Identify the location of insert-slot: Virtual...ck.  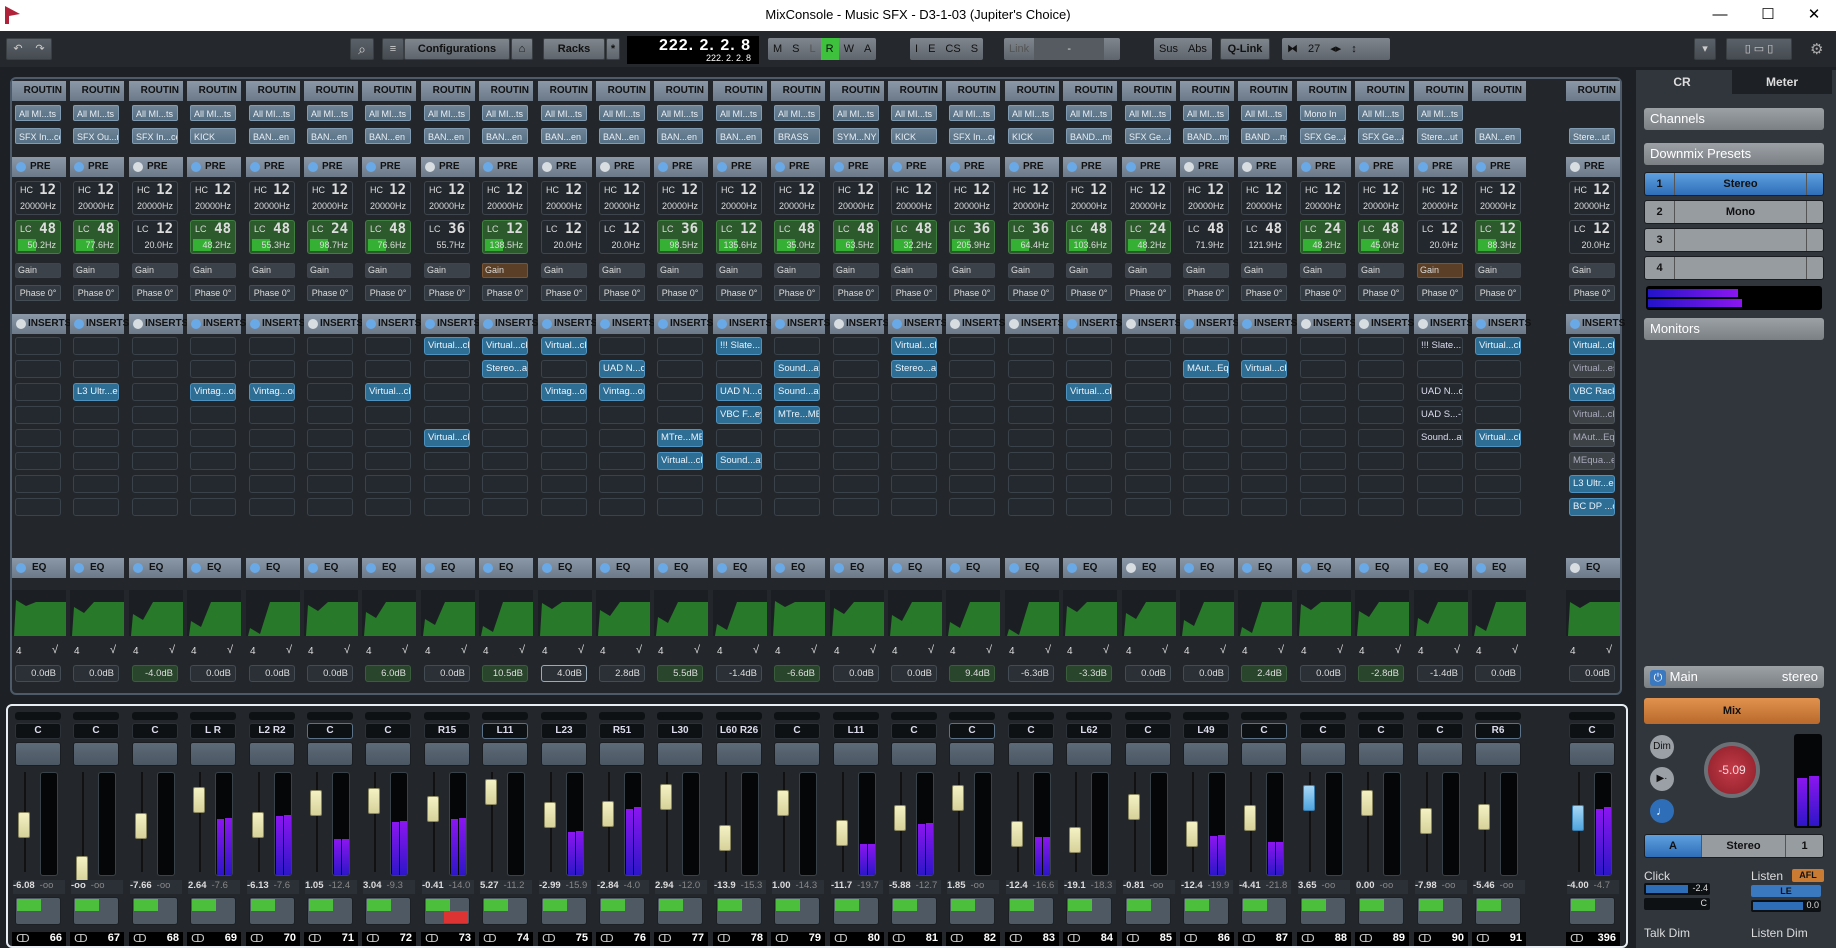
(447, 346).